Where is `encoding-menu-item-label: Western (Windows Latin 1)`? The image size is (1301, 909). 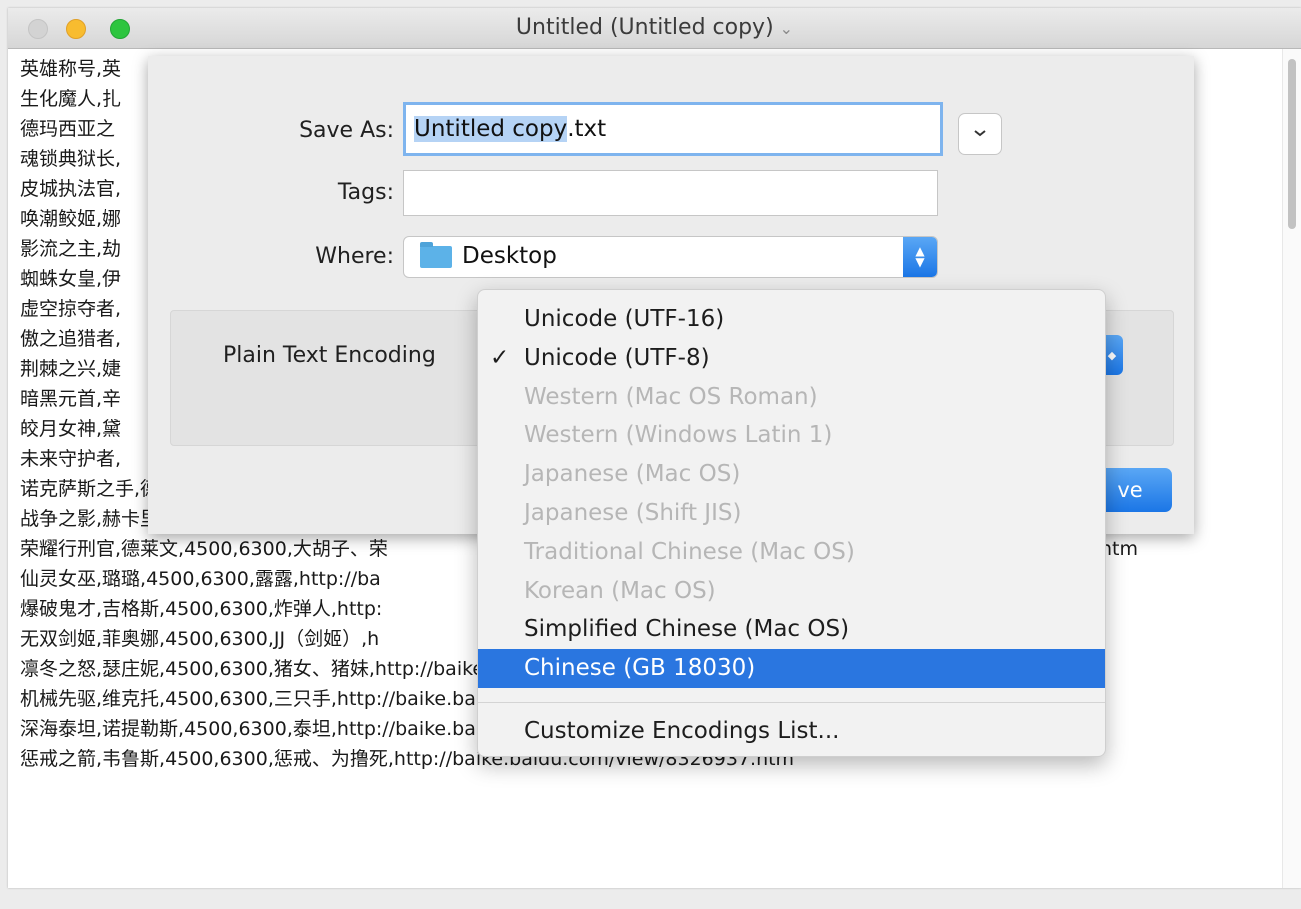
encoding-menu-item-label: Western (Windows Latin 1) is located at coordinates (678, 435).